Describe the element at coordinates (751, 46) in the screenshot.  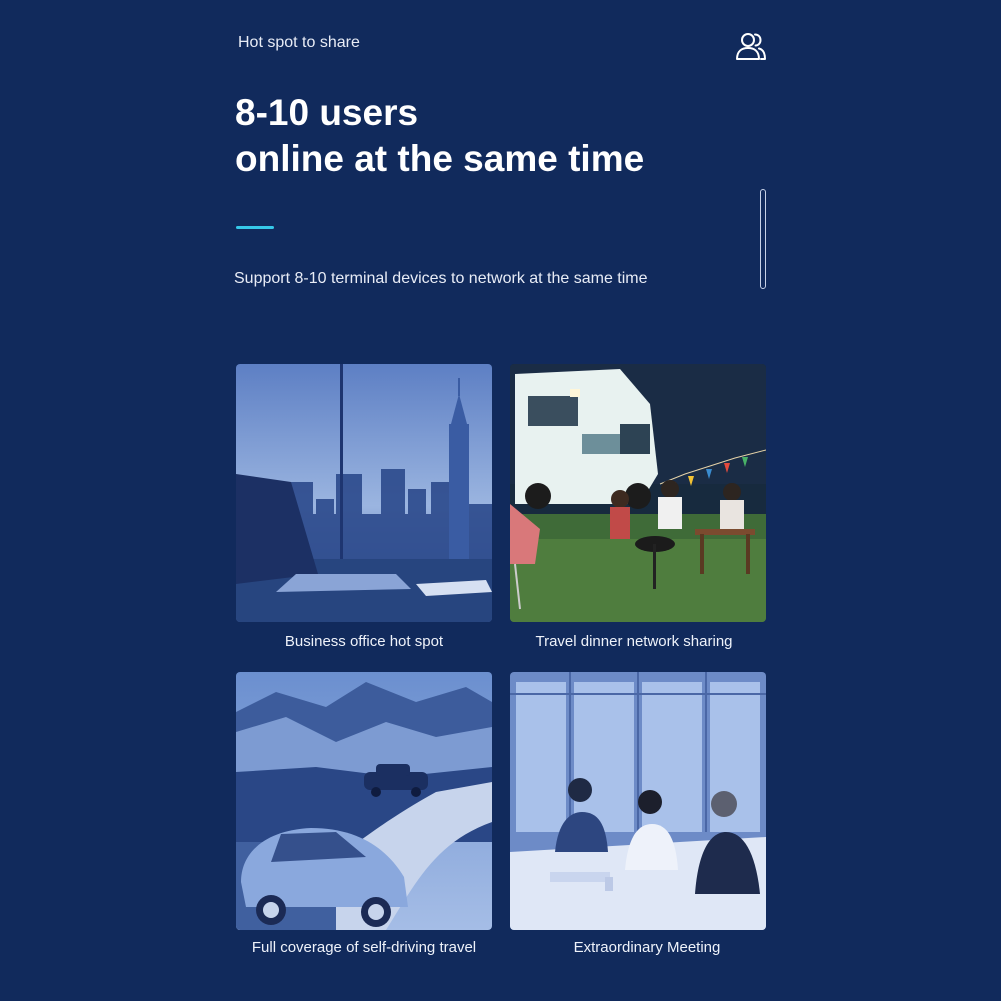
I see `users-icon` at that location.